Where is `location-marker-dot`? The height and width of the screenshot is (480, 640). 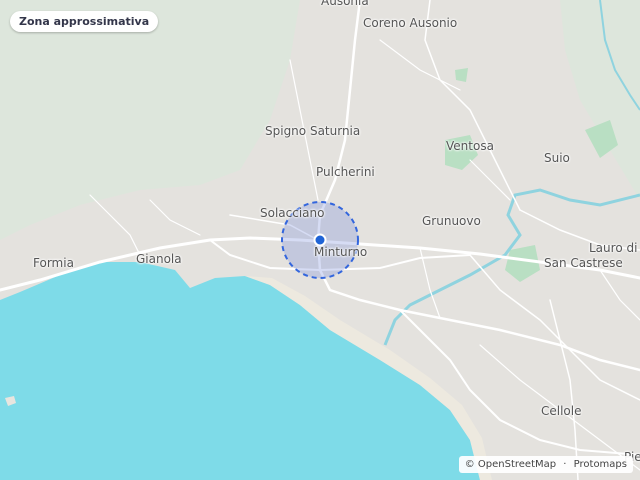
location-marker-dot is located at coordinates (320, 240).